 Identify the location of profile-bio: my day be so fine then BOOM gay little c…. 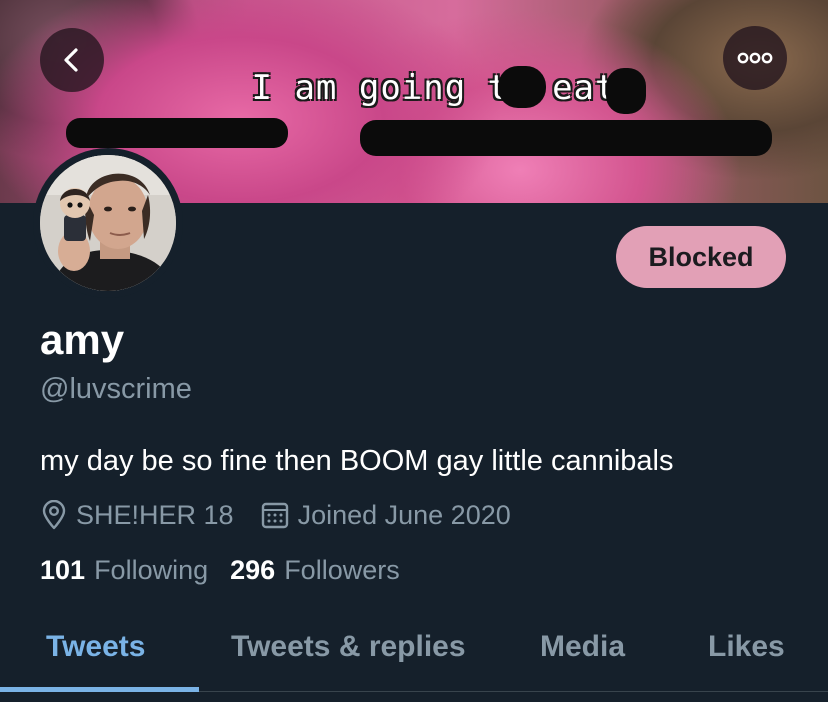
(357, 461).